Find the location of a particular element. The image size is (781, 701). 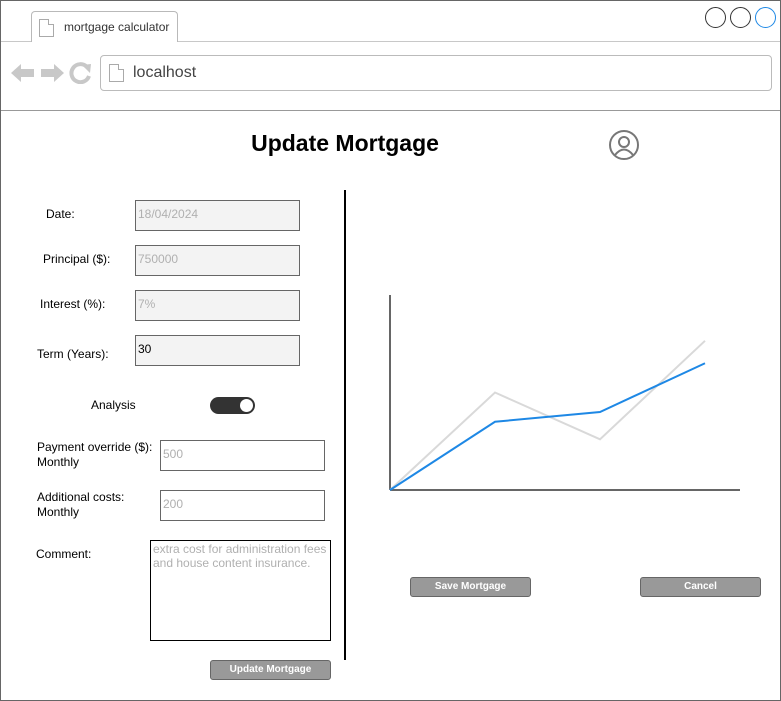

additional-costs-label: Additional costs: Monthly is located at coordinates (80, 505).